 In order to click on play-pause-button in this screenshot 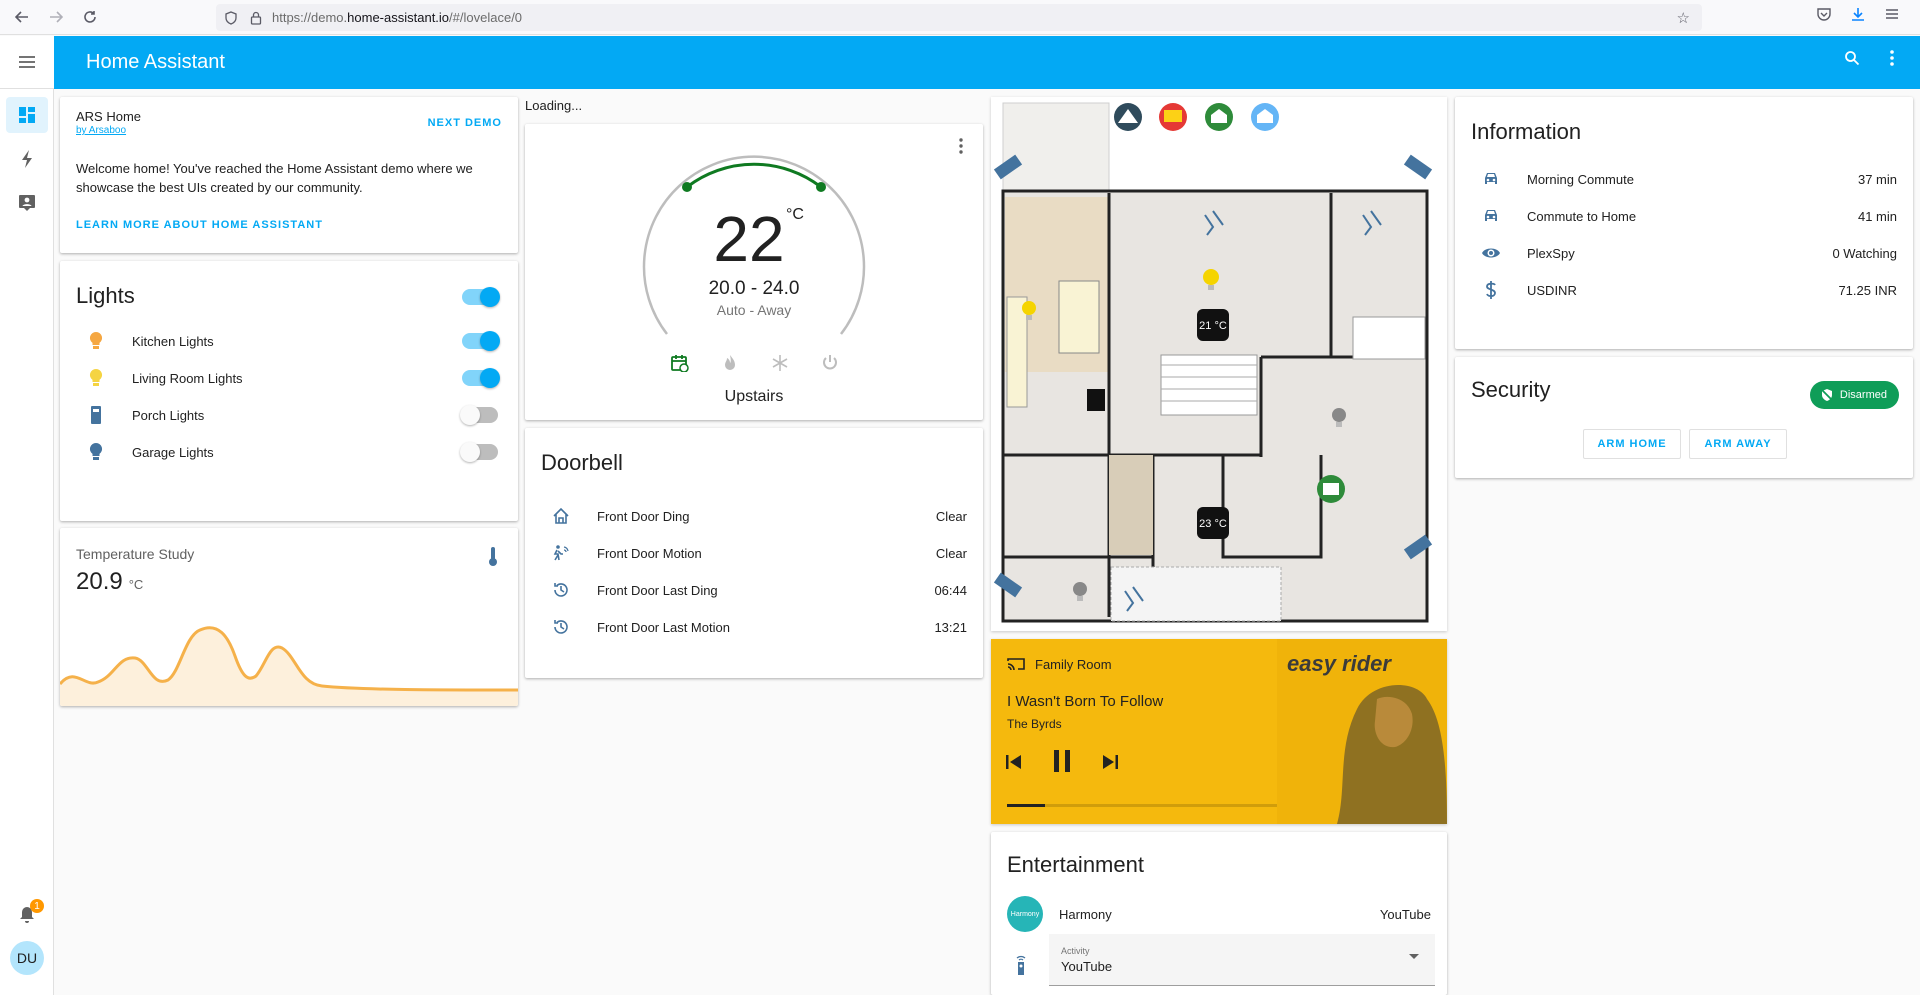, I will do `click(1062, 764)`.